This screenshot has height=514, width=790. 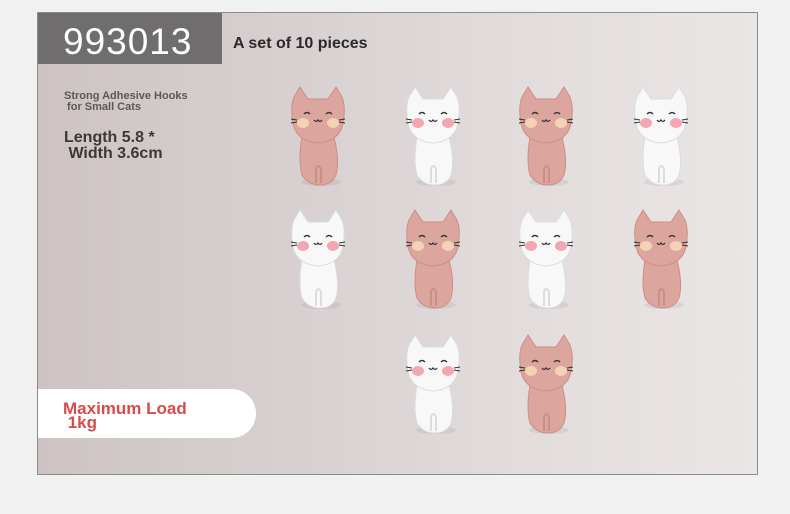 What do you see at coordinates (125, 415) in the screenshot?
I see `max-load-label: Maximum Load 1kg` at bounding box center [125, 415].